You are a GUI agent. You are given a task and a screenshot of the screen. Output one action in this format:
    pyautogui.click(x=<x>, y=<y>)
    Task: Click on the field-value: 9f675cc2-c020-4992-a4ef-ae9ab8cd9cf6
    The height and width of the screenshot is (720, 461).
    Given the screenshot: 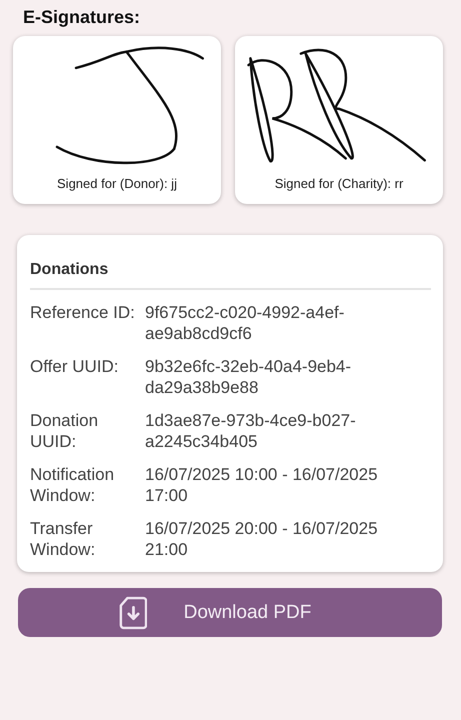 What is the action you would take?
    pyautogui.click(x=245, y=323)
    